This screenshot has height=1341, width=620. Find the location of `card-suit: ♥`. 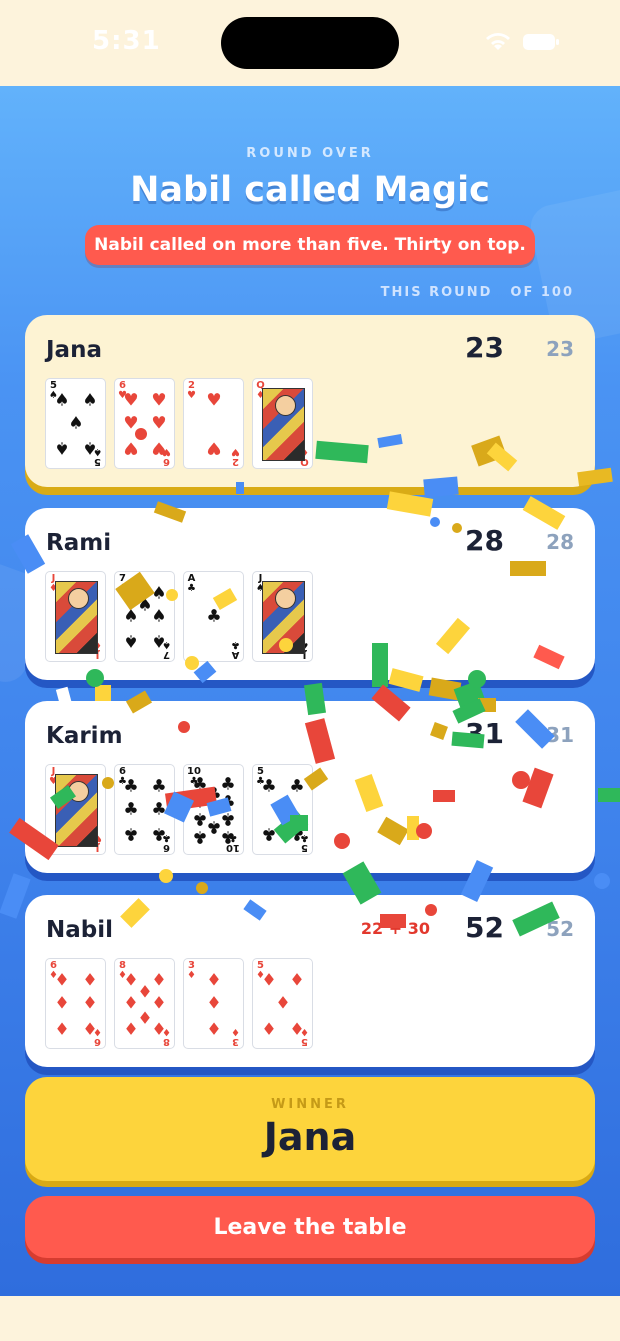

card-suit: ♥ is located at coordinates (191, 395).